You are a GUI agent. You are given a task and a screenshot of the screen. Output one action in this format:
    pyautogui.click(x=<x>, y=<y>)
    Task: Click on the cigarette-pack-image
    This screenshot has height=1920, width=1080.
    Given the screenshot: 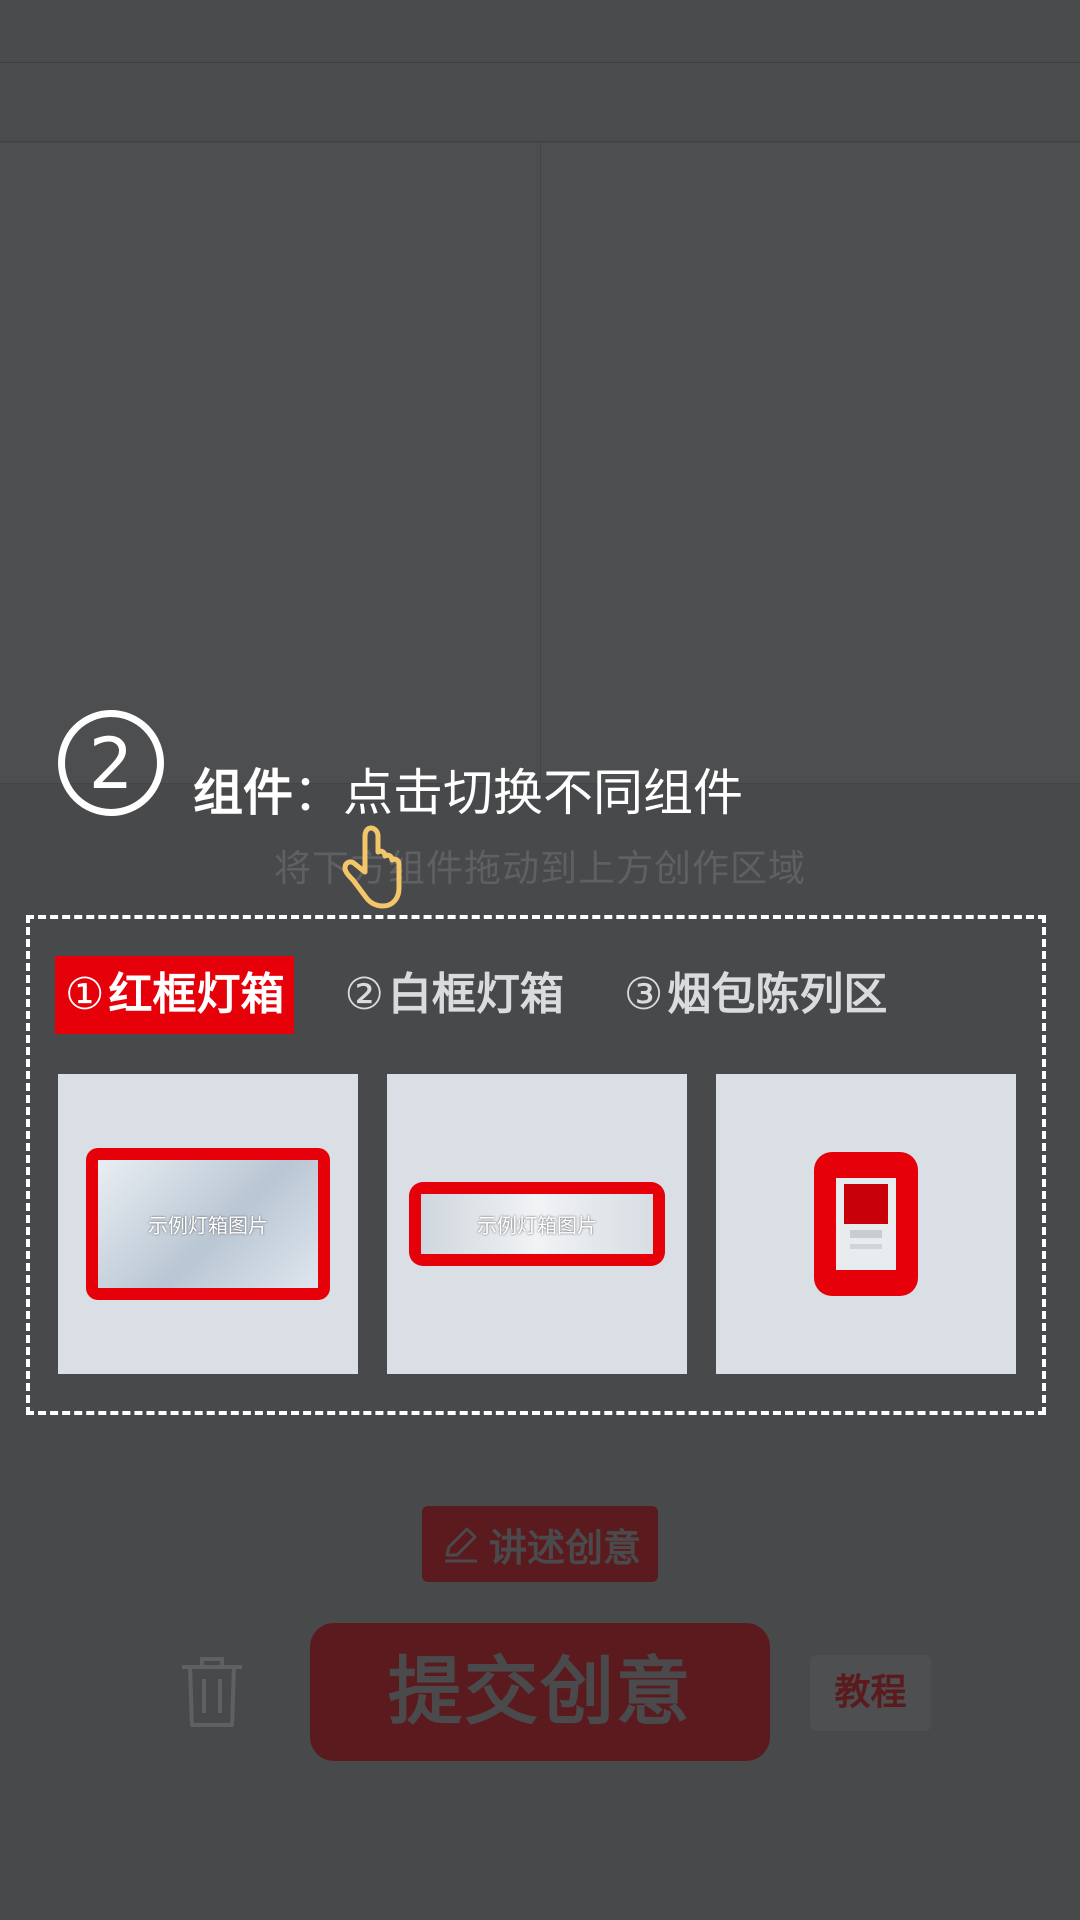 What is the action you would take?
    pyautogui.click(x=866, y=1224)
    